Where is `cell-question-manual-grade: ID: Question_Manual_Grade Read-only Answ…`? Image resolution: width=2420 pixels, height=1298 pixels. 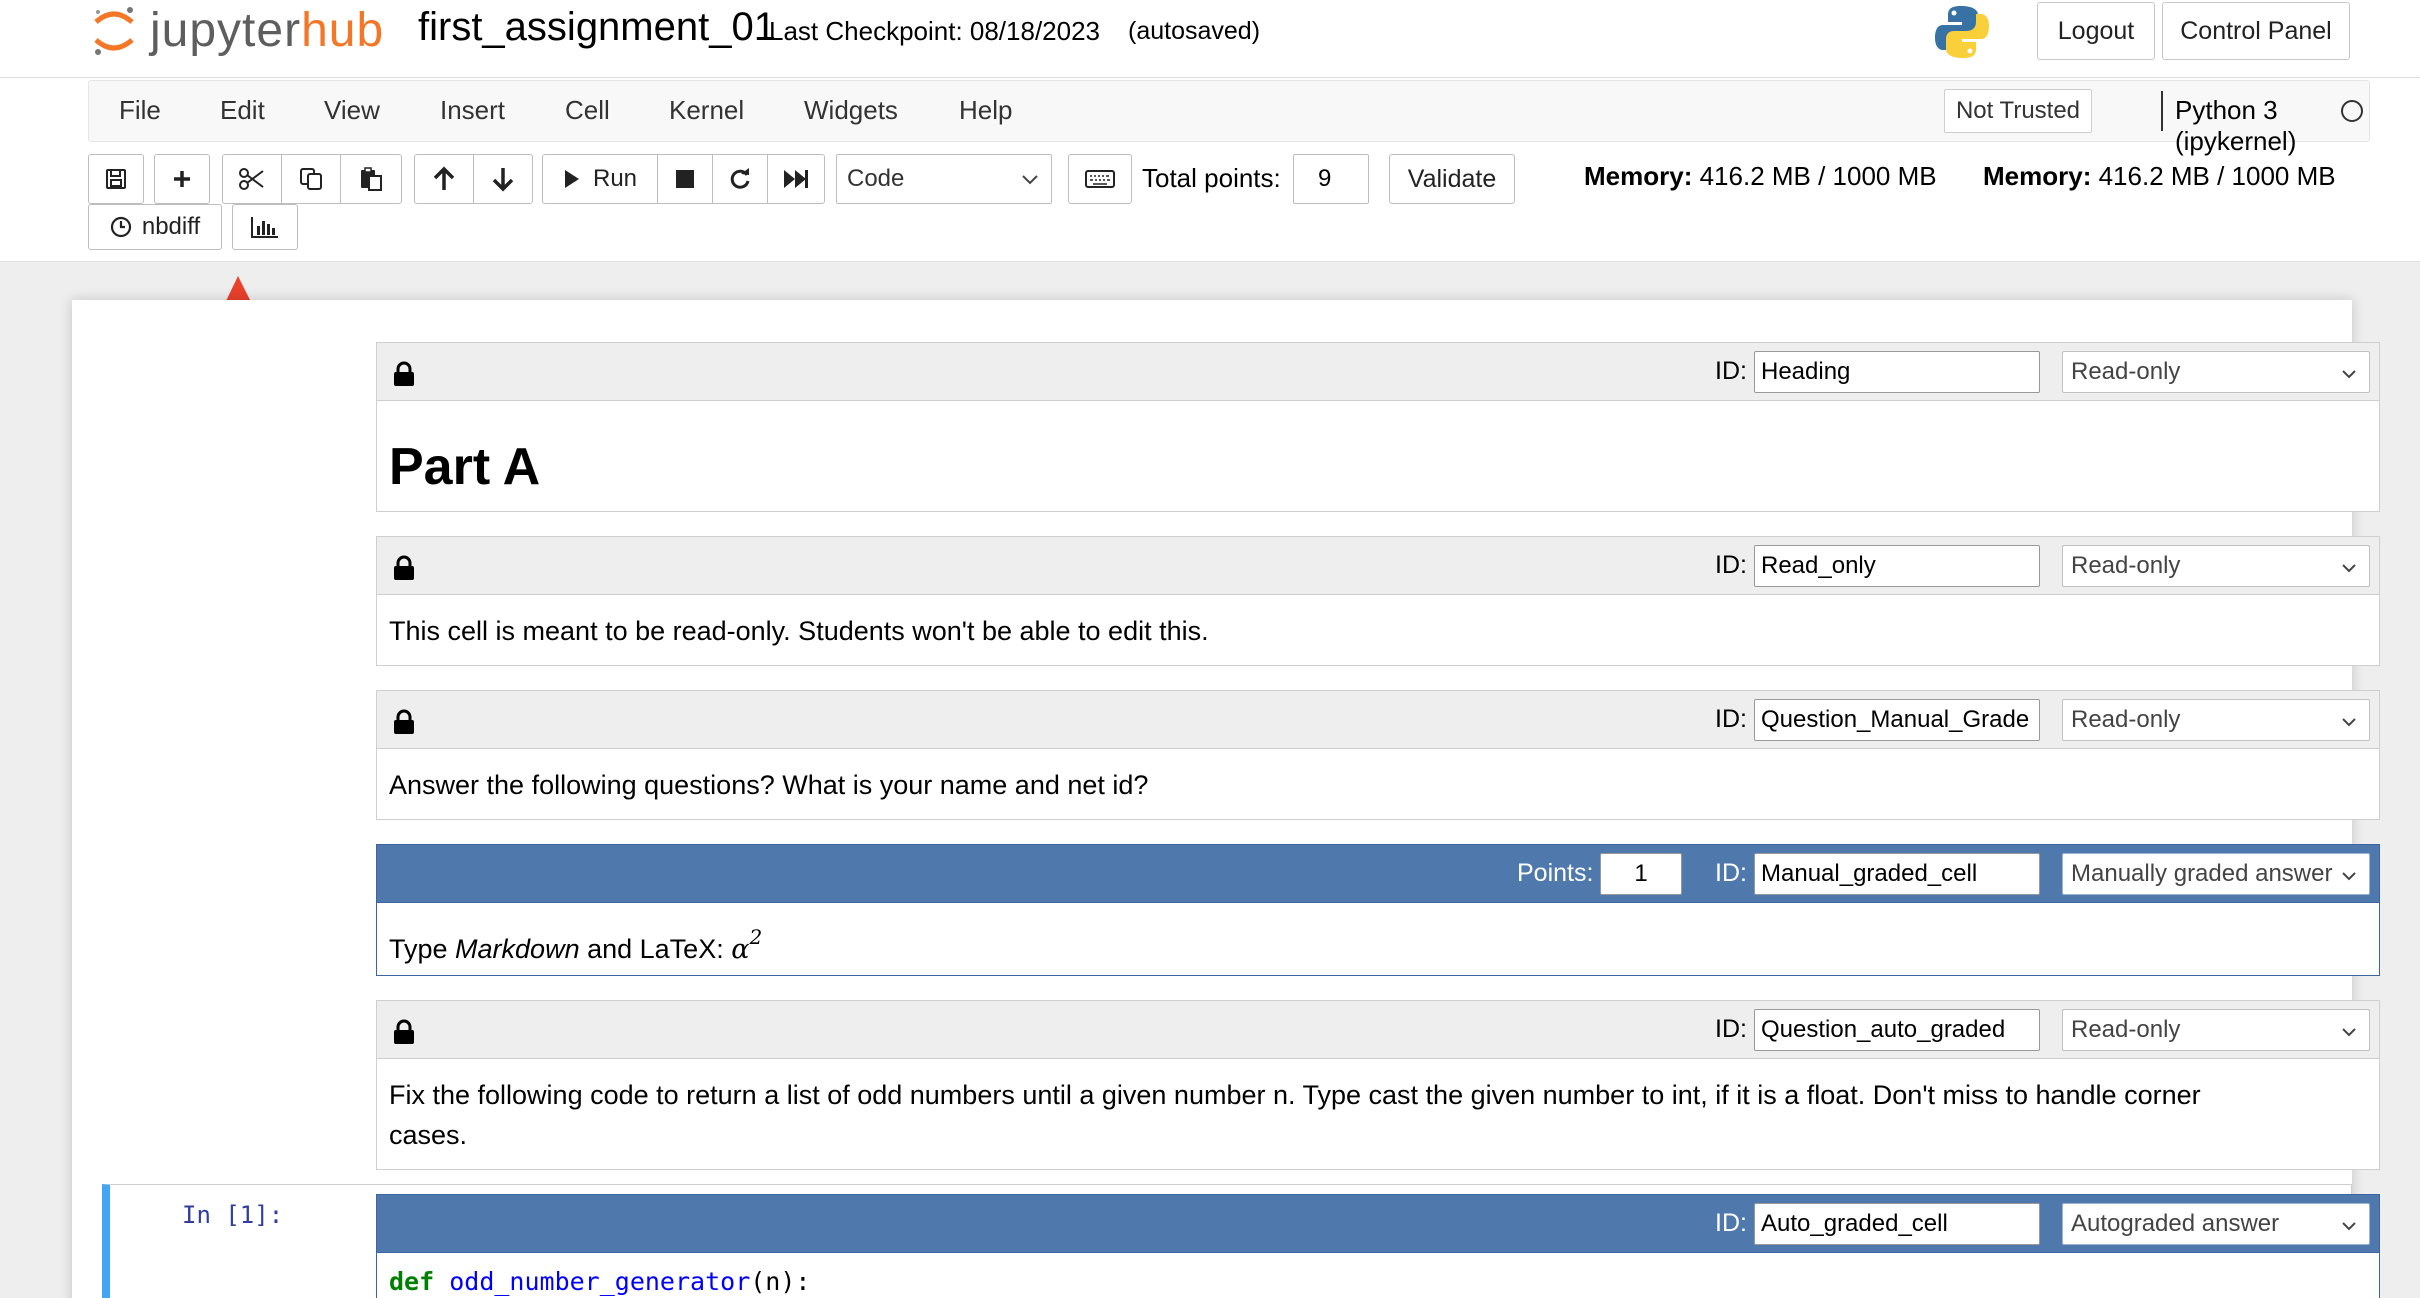
cell-question-manual-grade: ID: Question_Manual_Grade Read-only Answ… is located at coordinates (1378, 755).